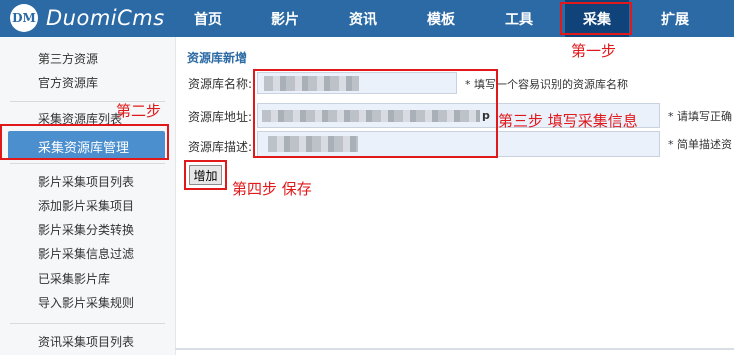 Image resolution: width=734 pixels, height=355 pixels. I want to click on logo: DM DuomiCms, so click(87, 18).